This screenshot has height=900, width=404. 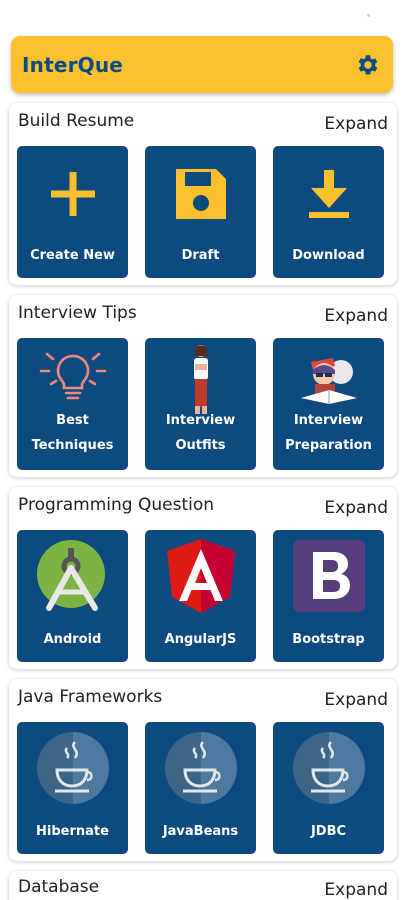 What do you see at coordinates (367, 65) in the screenshot?
I see `gear-icon` at bounding box center [367, 65].